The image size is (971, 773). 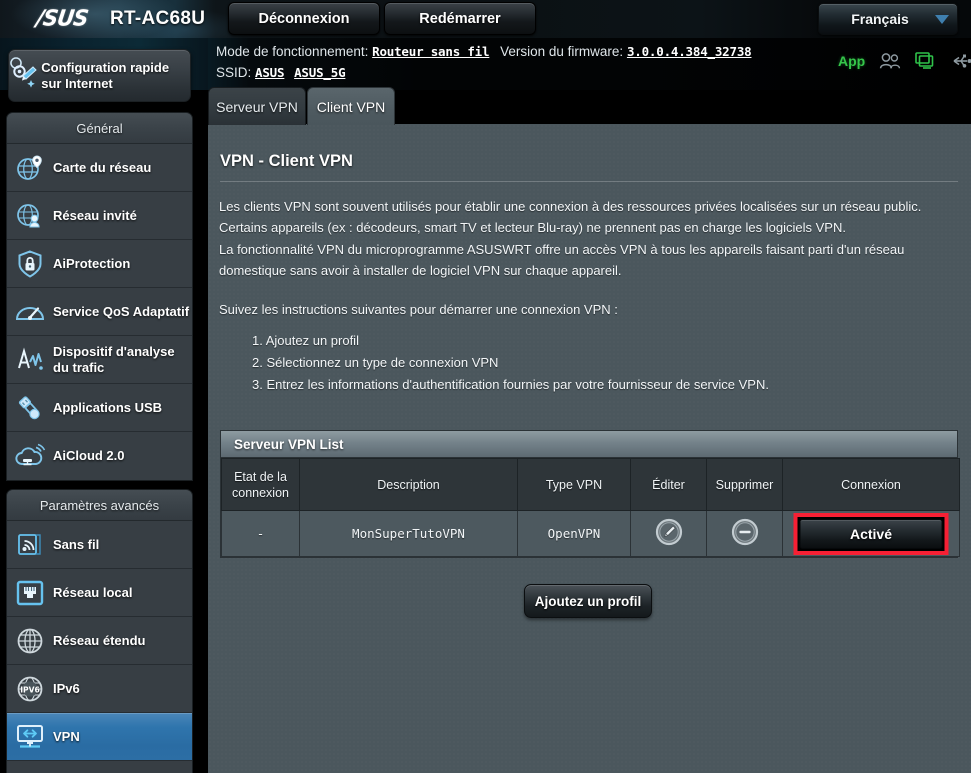 I want to click on sidebar-item-sans-fil: Sans fil, so click(x=99, y=545).